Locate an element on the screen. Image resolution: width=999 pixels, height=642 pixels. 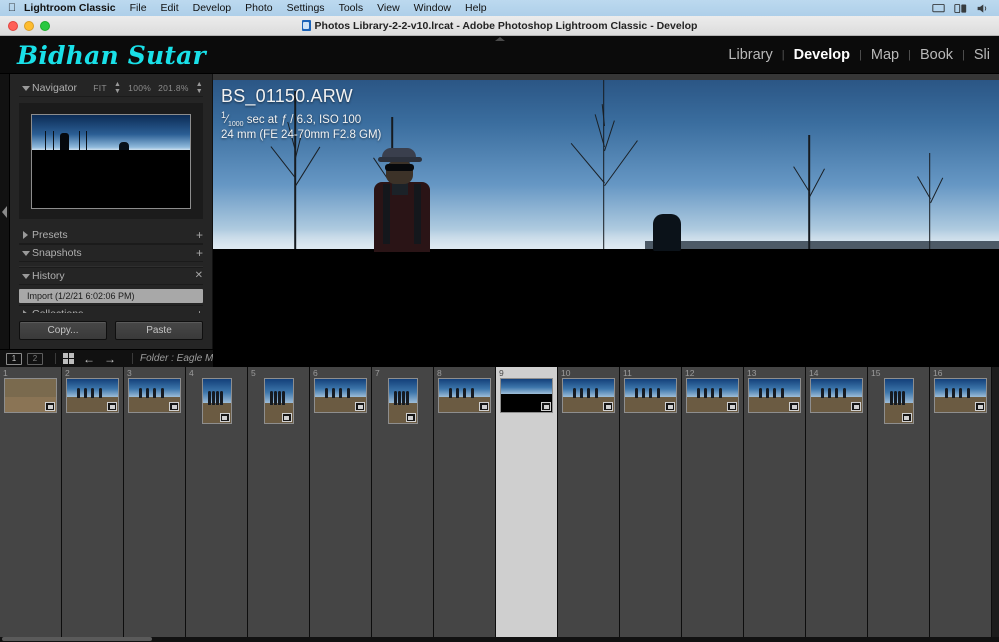
second-window-button: 2 is located at coordinates (35, 358).